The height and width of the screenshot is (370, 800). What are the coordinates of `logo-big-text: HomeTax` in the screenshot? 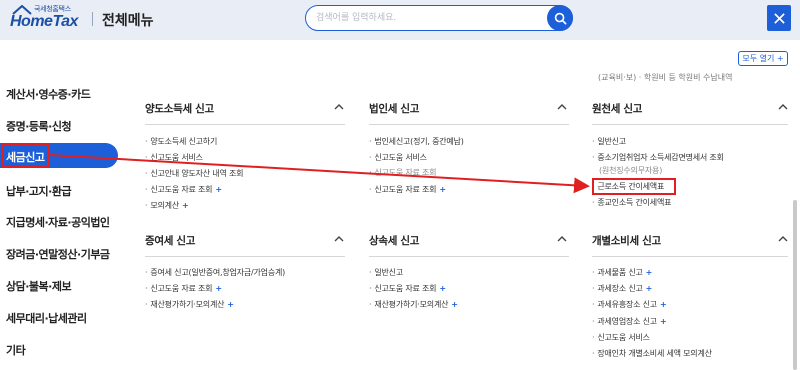 It's located at (44, 21).